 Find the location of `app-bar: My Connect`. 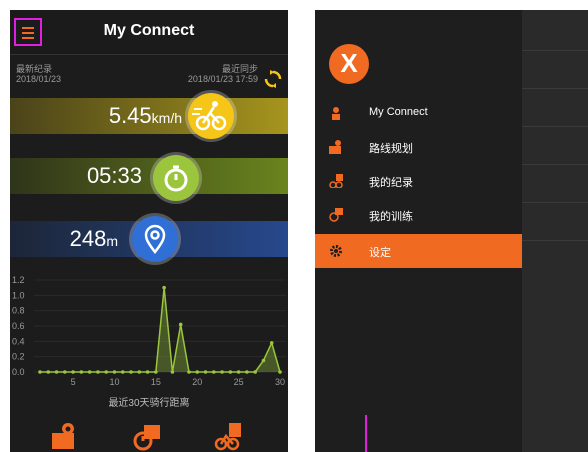

app-bar: My Connect is located at coordinates (149, 32).